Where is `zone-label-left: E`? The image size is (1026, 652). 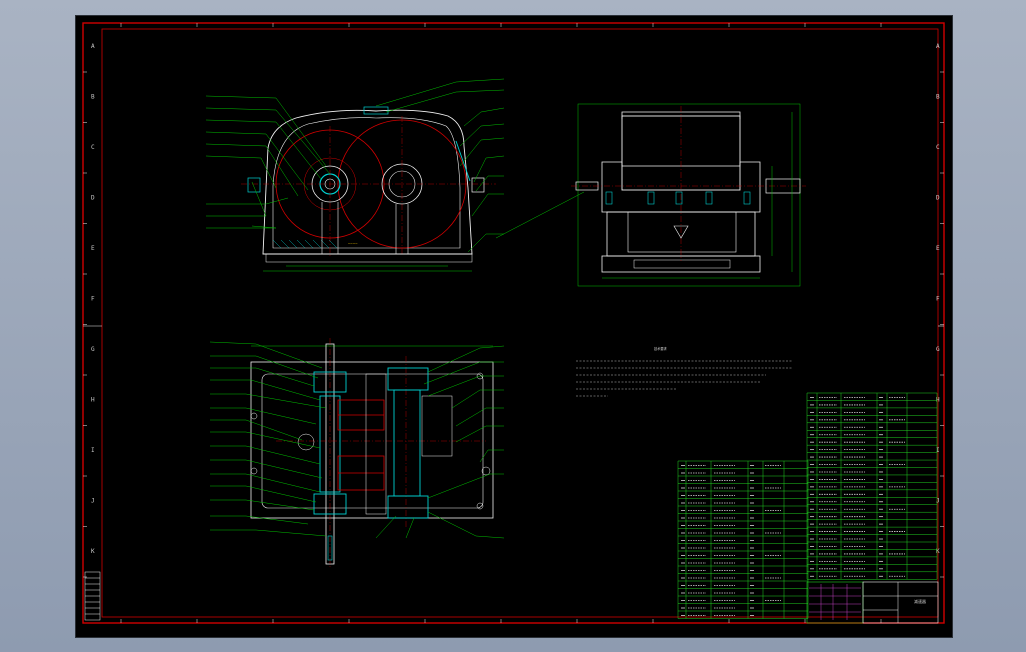
zone-label-left: E is located at coordinates (93, 248).